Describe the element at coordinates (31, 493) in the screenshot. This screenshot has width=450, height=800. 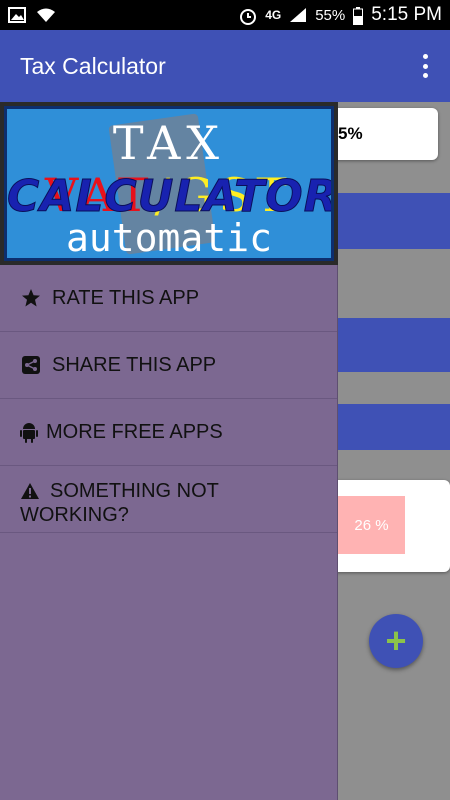
I see `warning-icon` at that location.